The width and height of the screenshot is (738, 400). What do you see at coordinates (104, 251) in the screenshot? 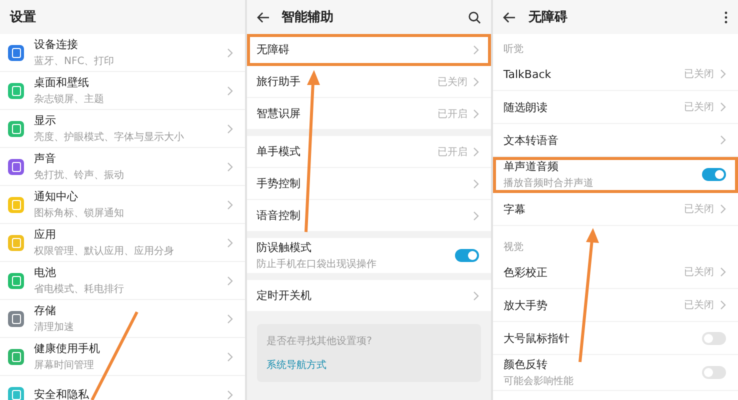
I see `item-subtitle: 权限管理、默认应用、应用分身` at bounding box center [104, 251].